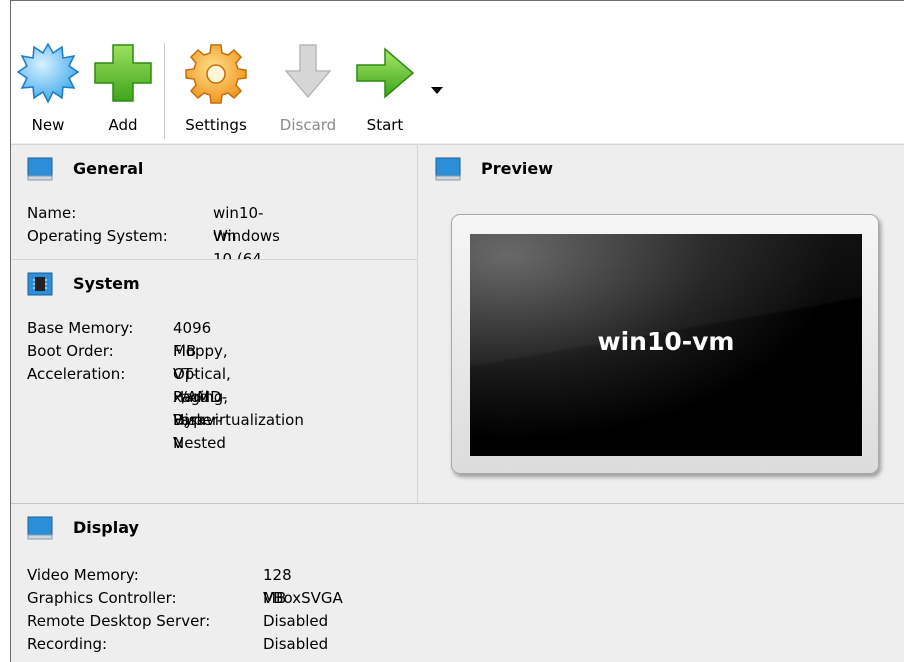 Image resolution: width=904 pixels, height=662 pixels. Describe the element at coordinates (153, 258) in the screenshot. I see `property-row: Operating System: Windows 10 (64-bit)` at that location.